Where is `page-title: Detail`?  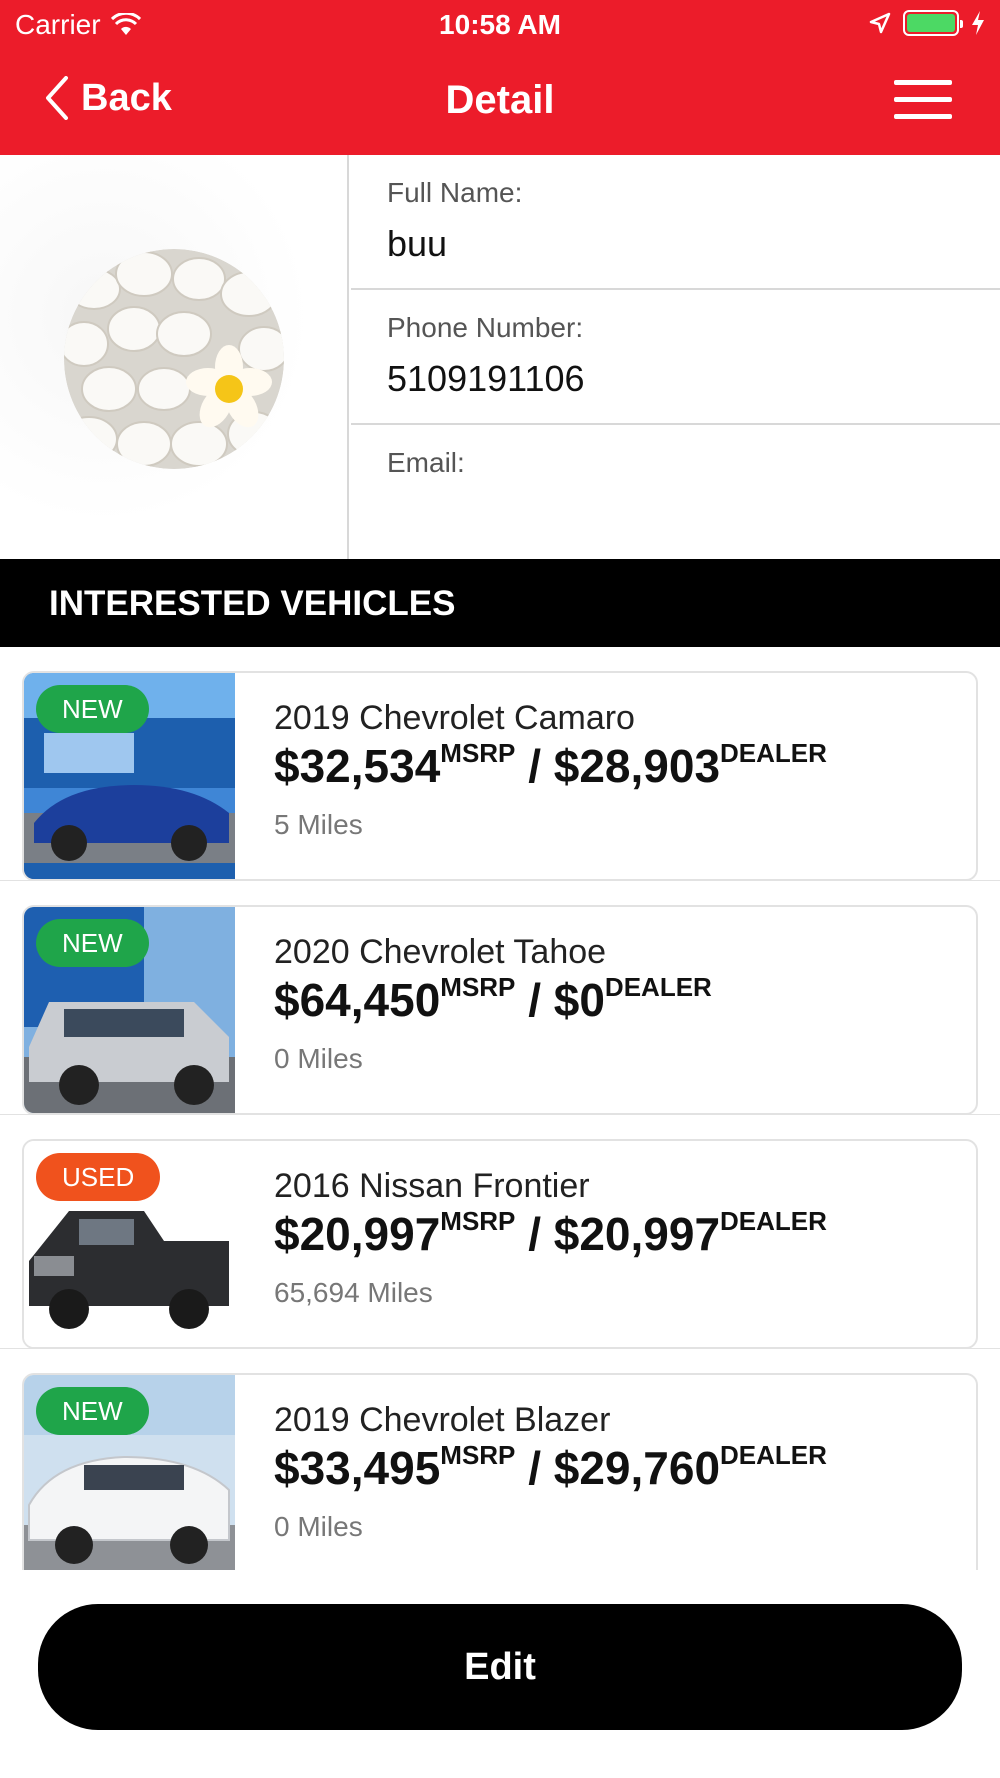
page-title: Detail is located at coordinates (500, 100).